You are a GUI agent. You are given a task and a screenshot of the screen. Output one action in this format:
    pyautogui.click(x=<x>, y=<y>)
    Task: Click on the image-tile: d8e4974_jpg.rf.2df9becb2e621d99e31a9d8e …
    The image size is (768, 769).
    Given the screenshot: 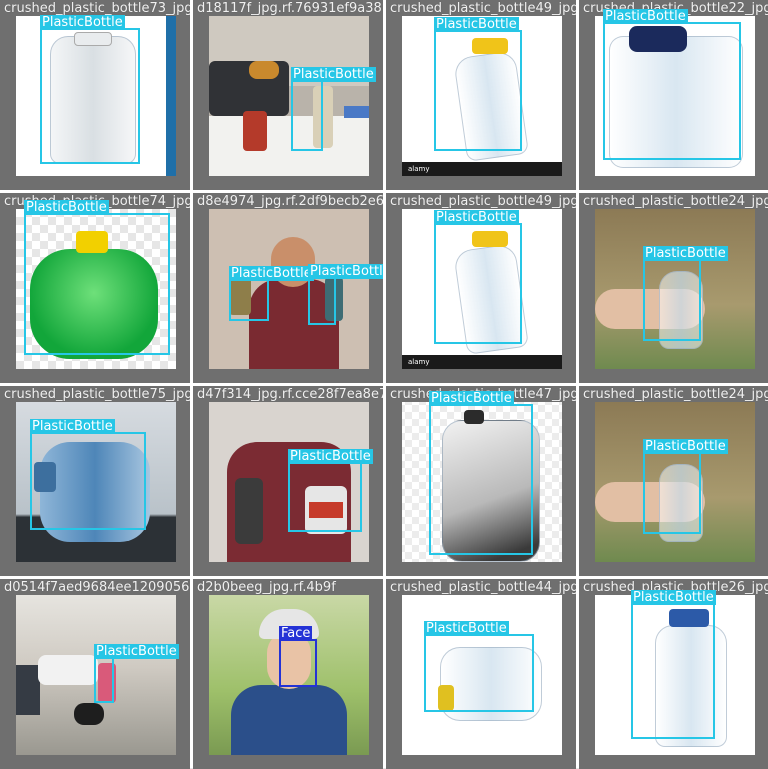 What is the action you would take?
    pyautogui.click(x=288, y=288)
    